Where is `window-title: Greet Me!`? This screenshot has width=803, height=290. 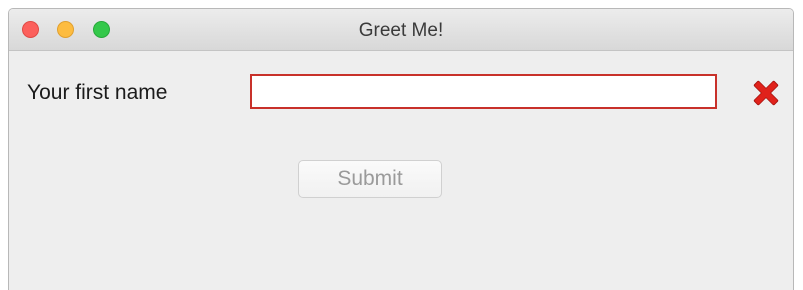 window-title: Greet Me! is located at coordinates (401, 30).